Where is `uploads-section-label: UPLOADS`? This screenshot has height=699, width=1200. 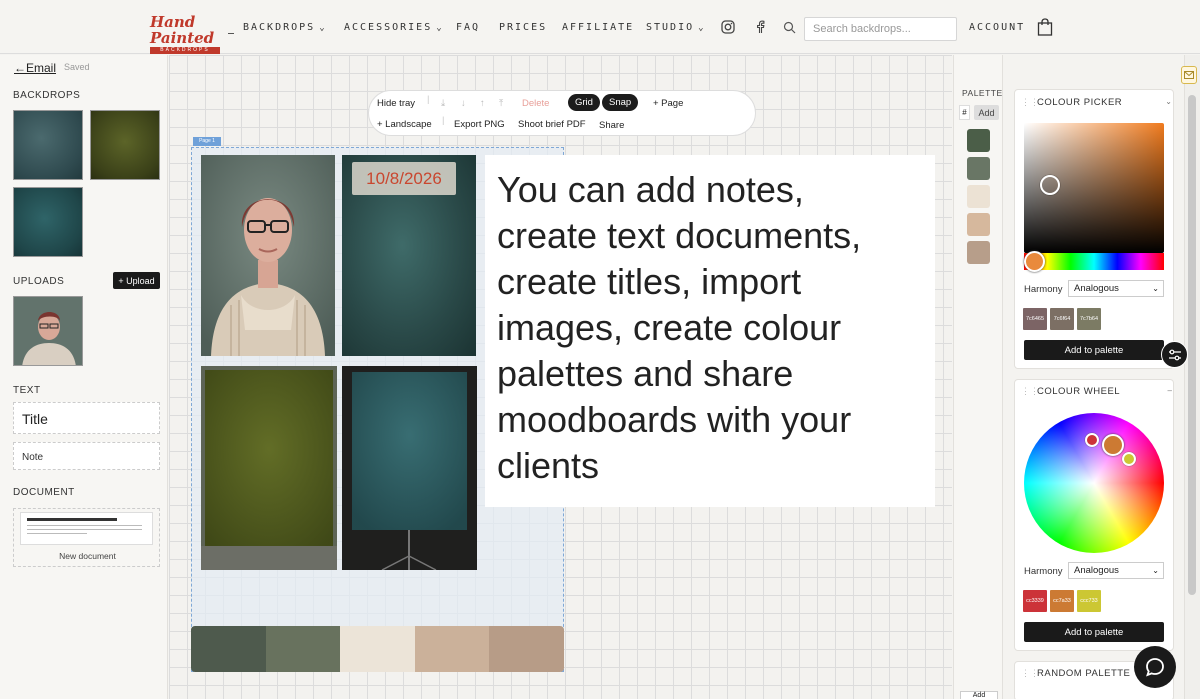 uploads-section-label: UPLOADS is located at coordinates (39, 281).